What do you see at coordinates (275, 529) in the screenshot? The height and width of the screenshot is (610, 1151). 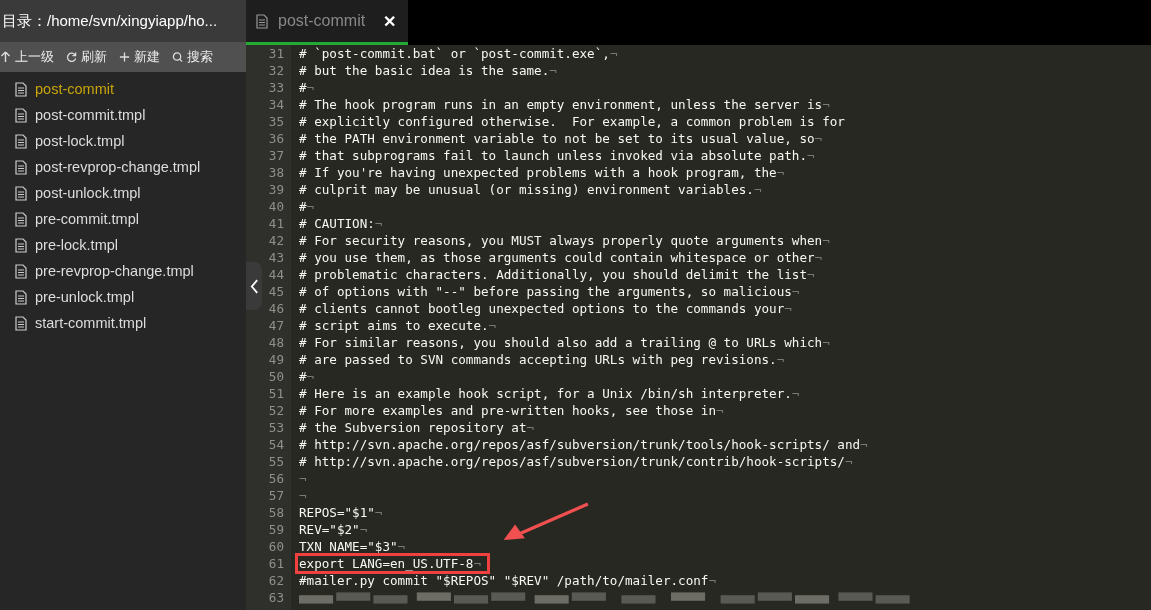 I see `line-number: 59` at bounding box center [275, 529].